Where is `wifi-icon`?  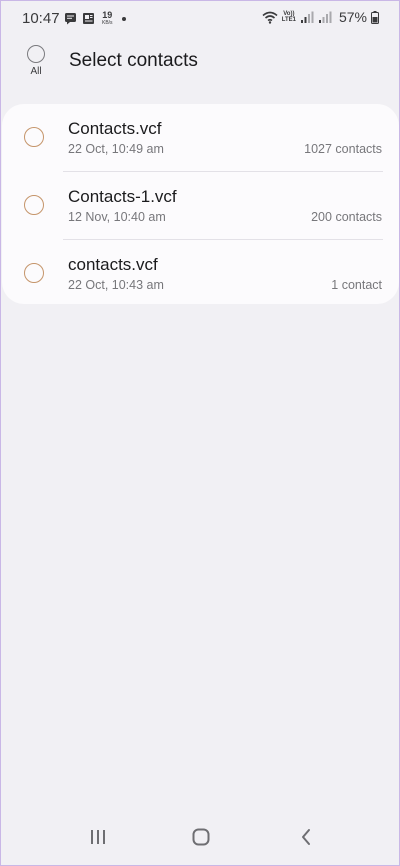
wifi-icon is located at coordinates (270, 17).